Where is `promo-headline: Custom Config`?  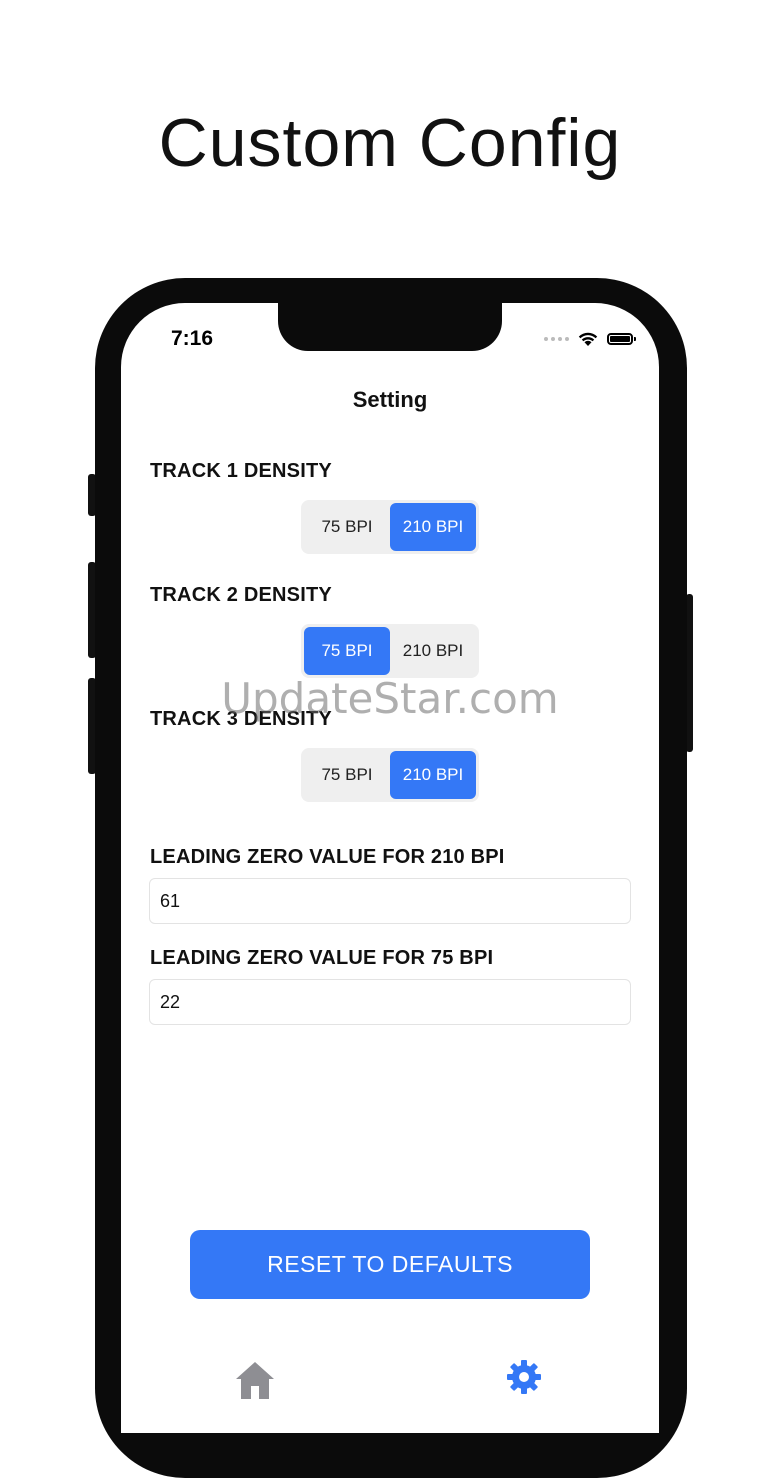 promo-headline: Custom Config is located at coordinates (390, 143).